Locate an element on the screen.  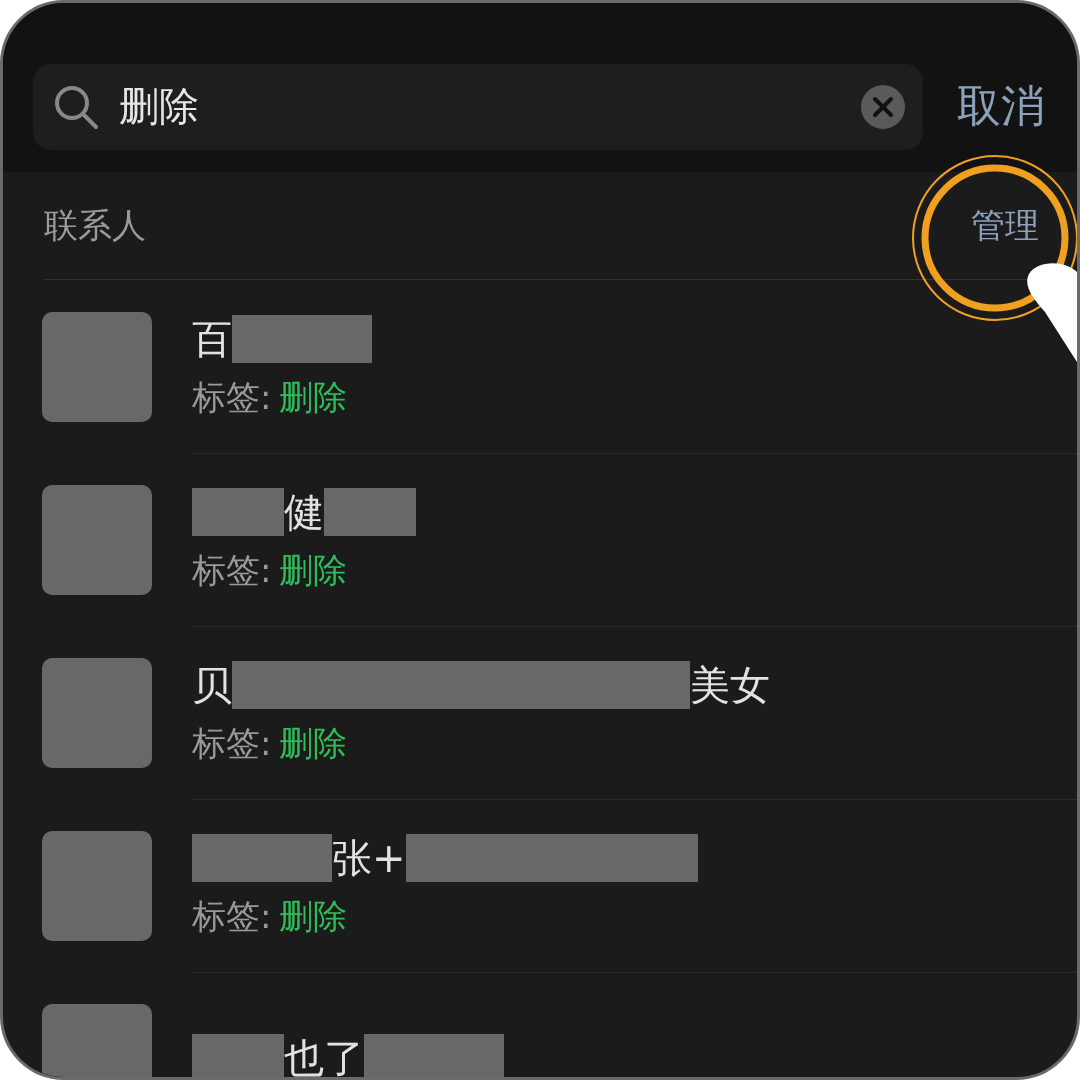
contact-name: 也了 is located at coordinates (324, 1055).